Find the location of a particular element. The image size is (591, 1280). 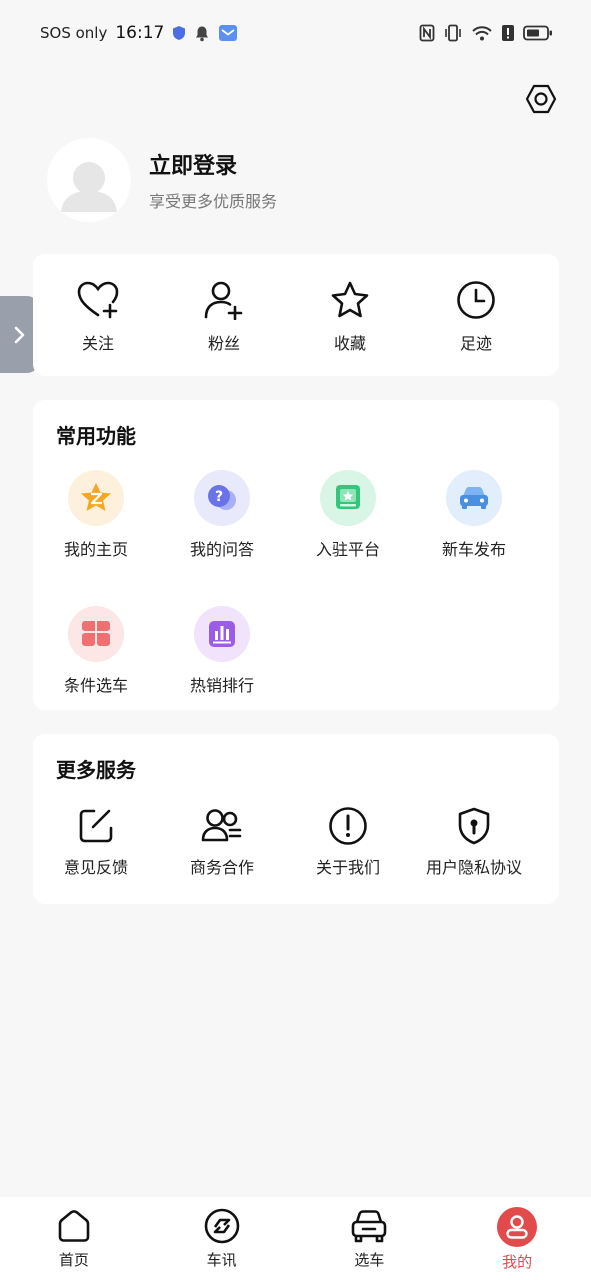

func-hot-ranking-label: 热销排行 is located at coordinates (221, 685).